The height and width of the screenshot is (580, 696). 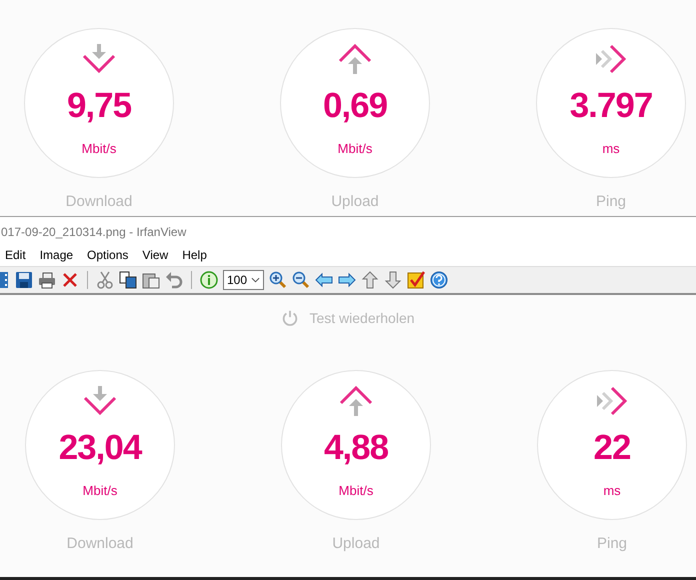 I want to click on menu-item: Edit, so click(x=15, y=255).